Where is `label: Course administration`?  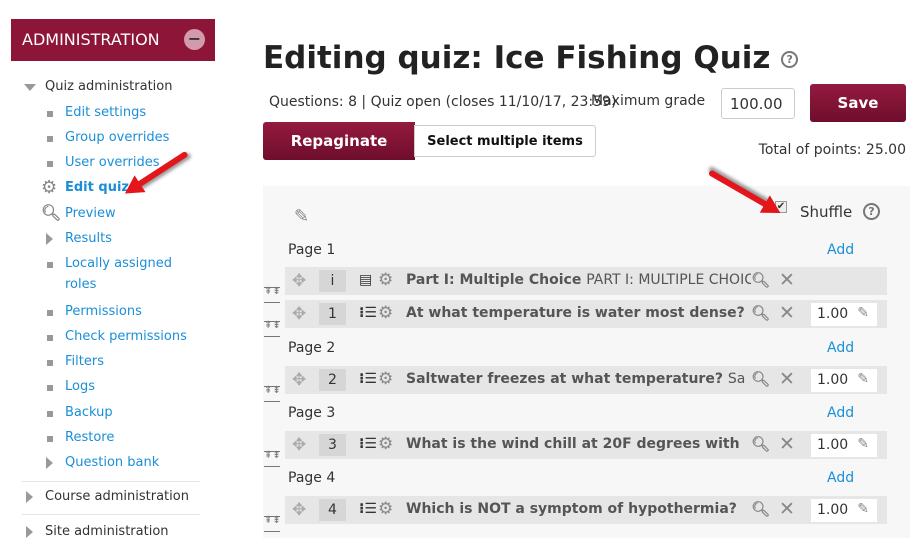
label: Course administration is located at coordinates (117, 496).